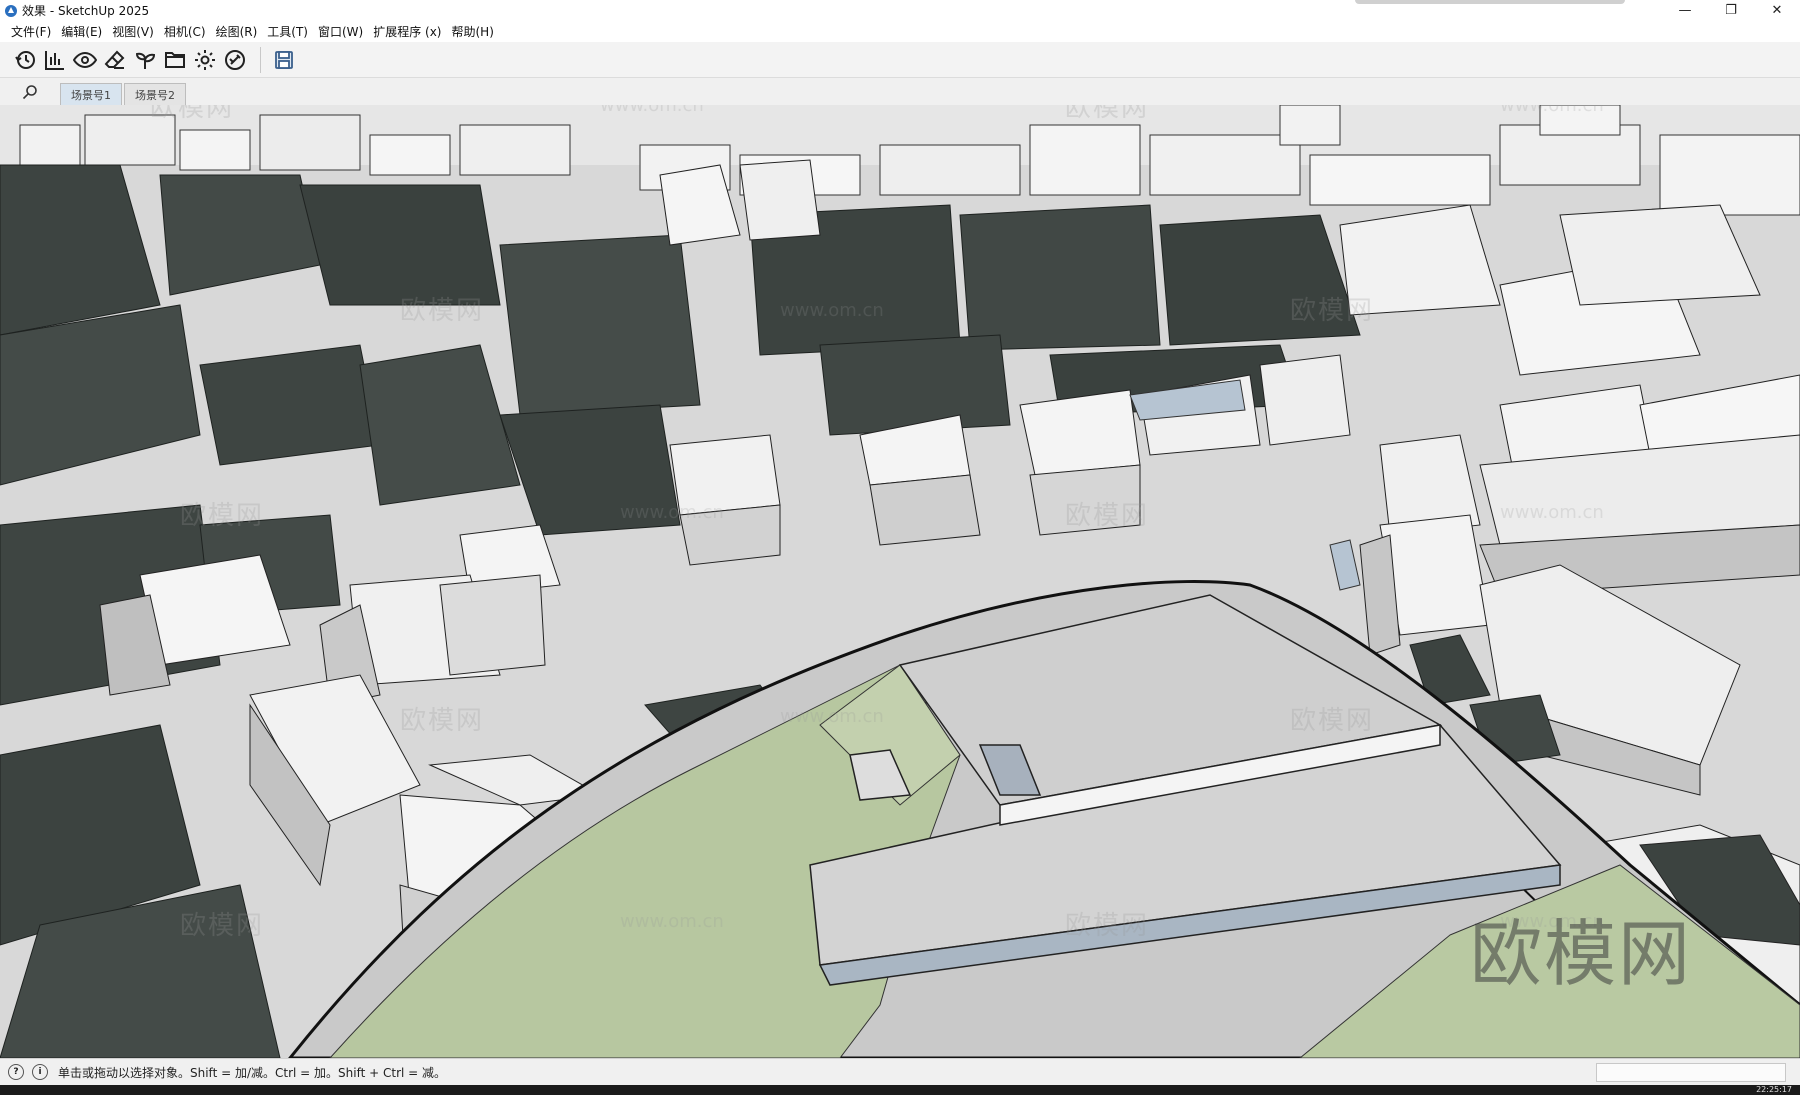 This screenshot has width=1800, height=1095. Describe the element at coordinates (237, 31) in the screenshot. I see `menu-draw: 绘图(R)` at that location.